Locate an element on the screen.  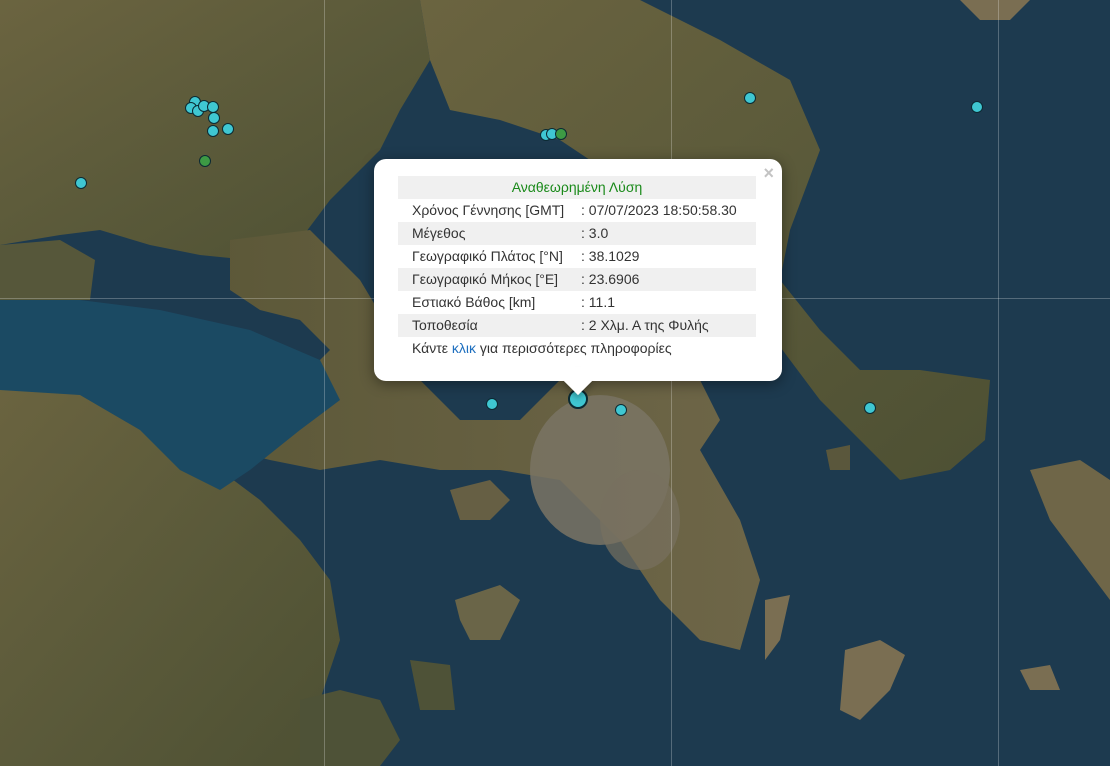
more-info-line: Κάντε κλικ για περισσότερες πληροφορίες is located at coordinates (577, 348).